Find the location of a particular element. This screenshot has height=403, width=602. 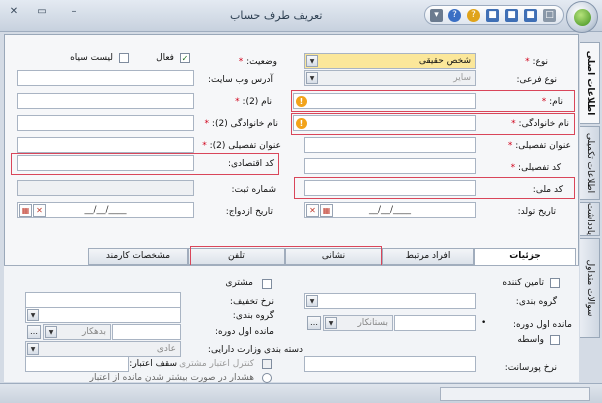

opening-type-select: ▼ بستانکار is located at coordinates (358, 323).